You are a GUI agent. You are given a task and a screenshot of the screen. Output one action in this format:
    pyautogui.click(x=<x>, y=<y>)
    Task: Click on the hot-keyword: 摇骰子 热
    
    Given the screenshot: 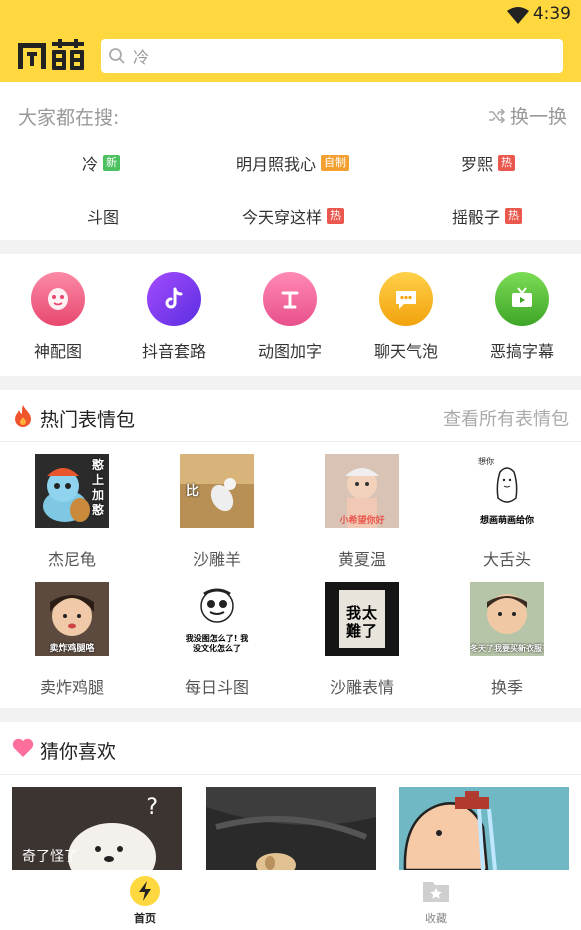 What is the action you would take?
    pyautogui.click(x=487, y=216)
    